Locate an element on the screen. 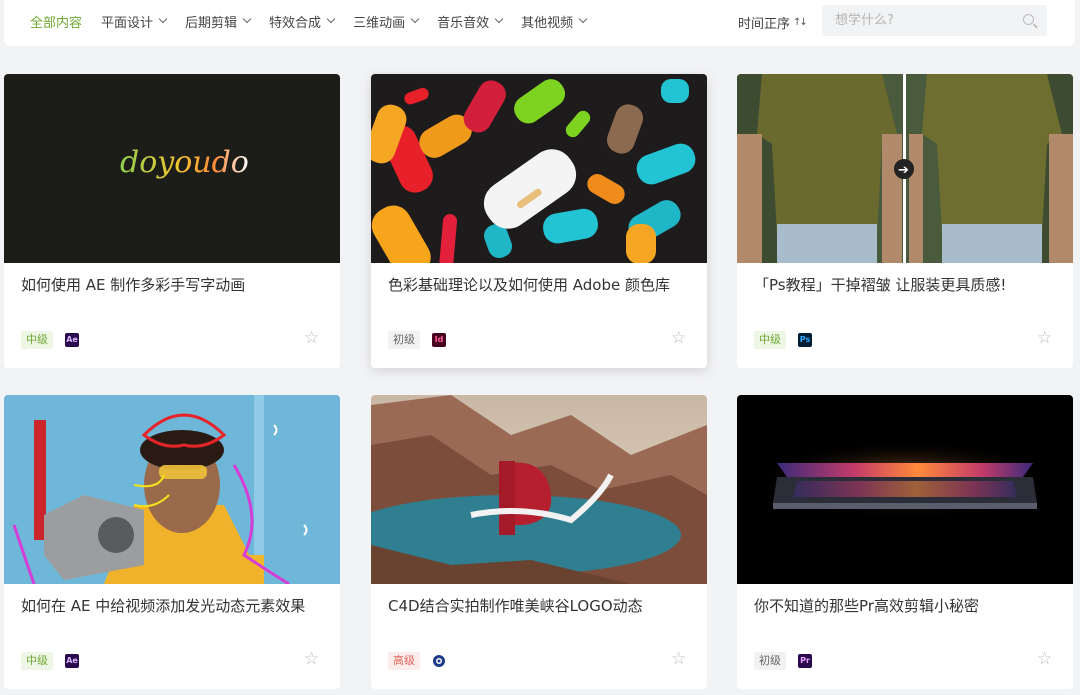 This screenshot has width=1080, height=695. course-card: C4D结合实拍制作唯美峡谷LOGO动态 高级 ☆ is located at coordinates (539, 542).